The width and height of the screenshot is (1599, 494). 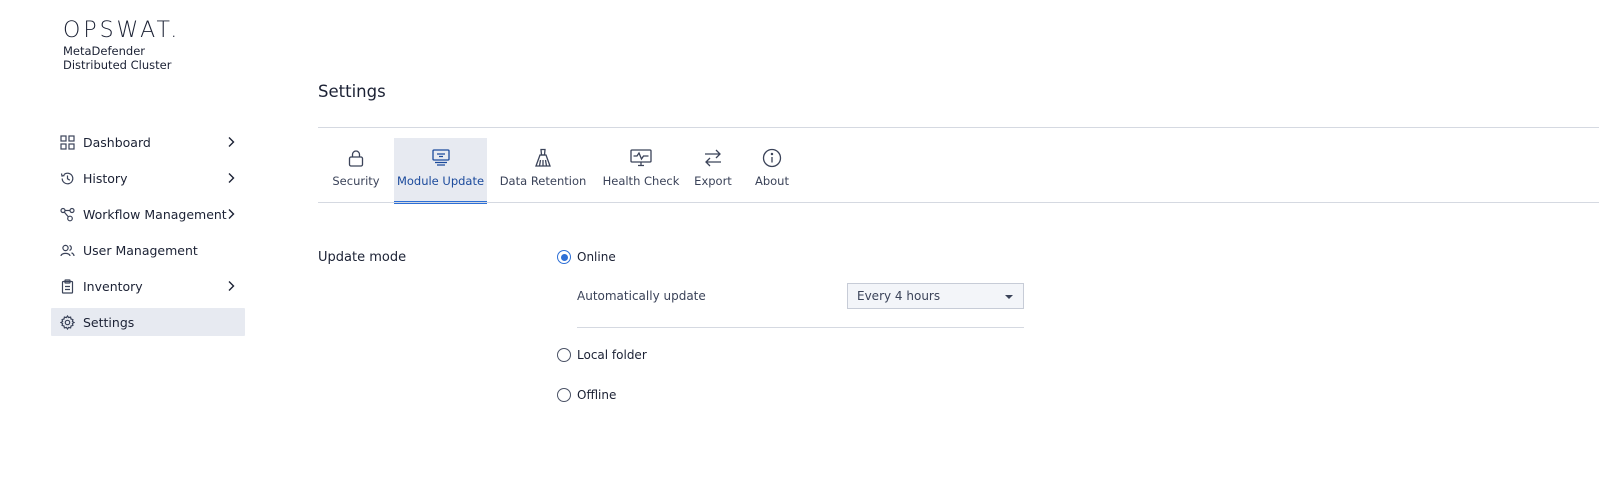 I want to click on radio-label: Online, so click(x=596, y=257).